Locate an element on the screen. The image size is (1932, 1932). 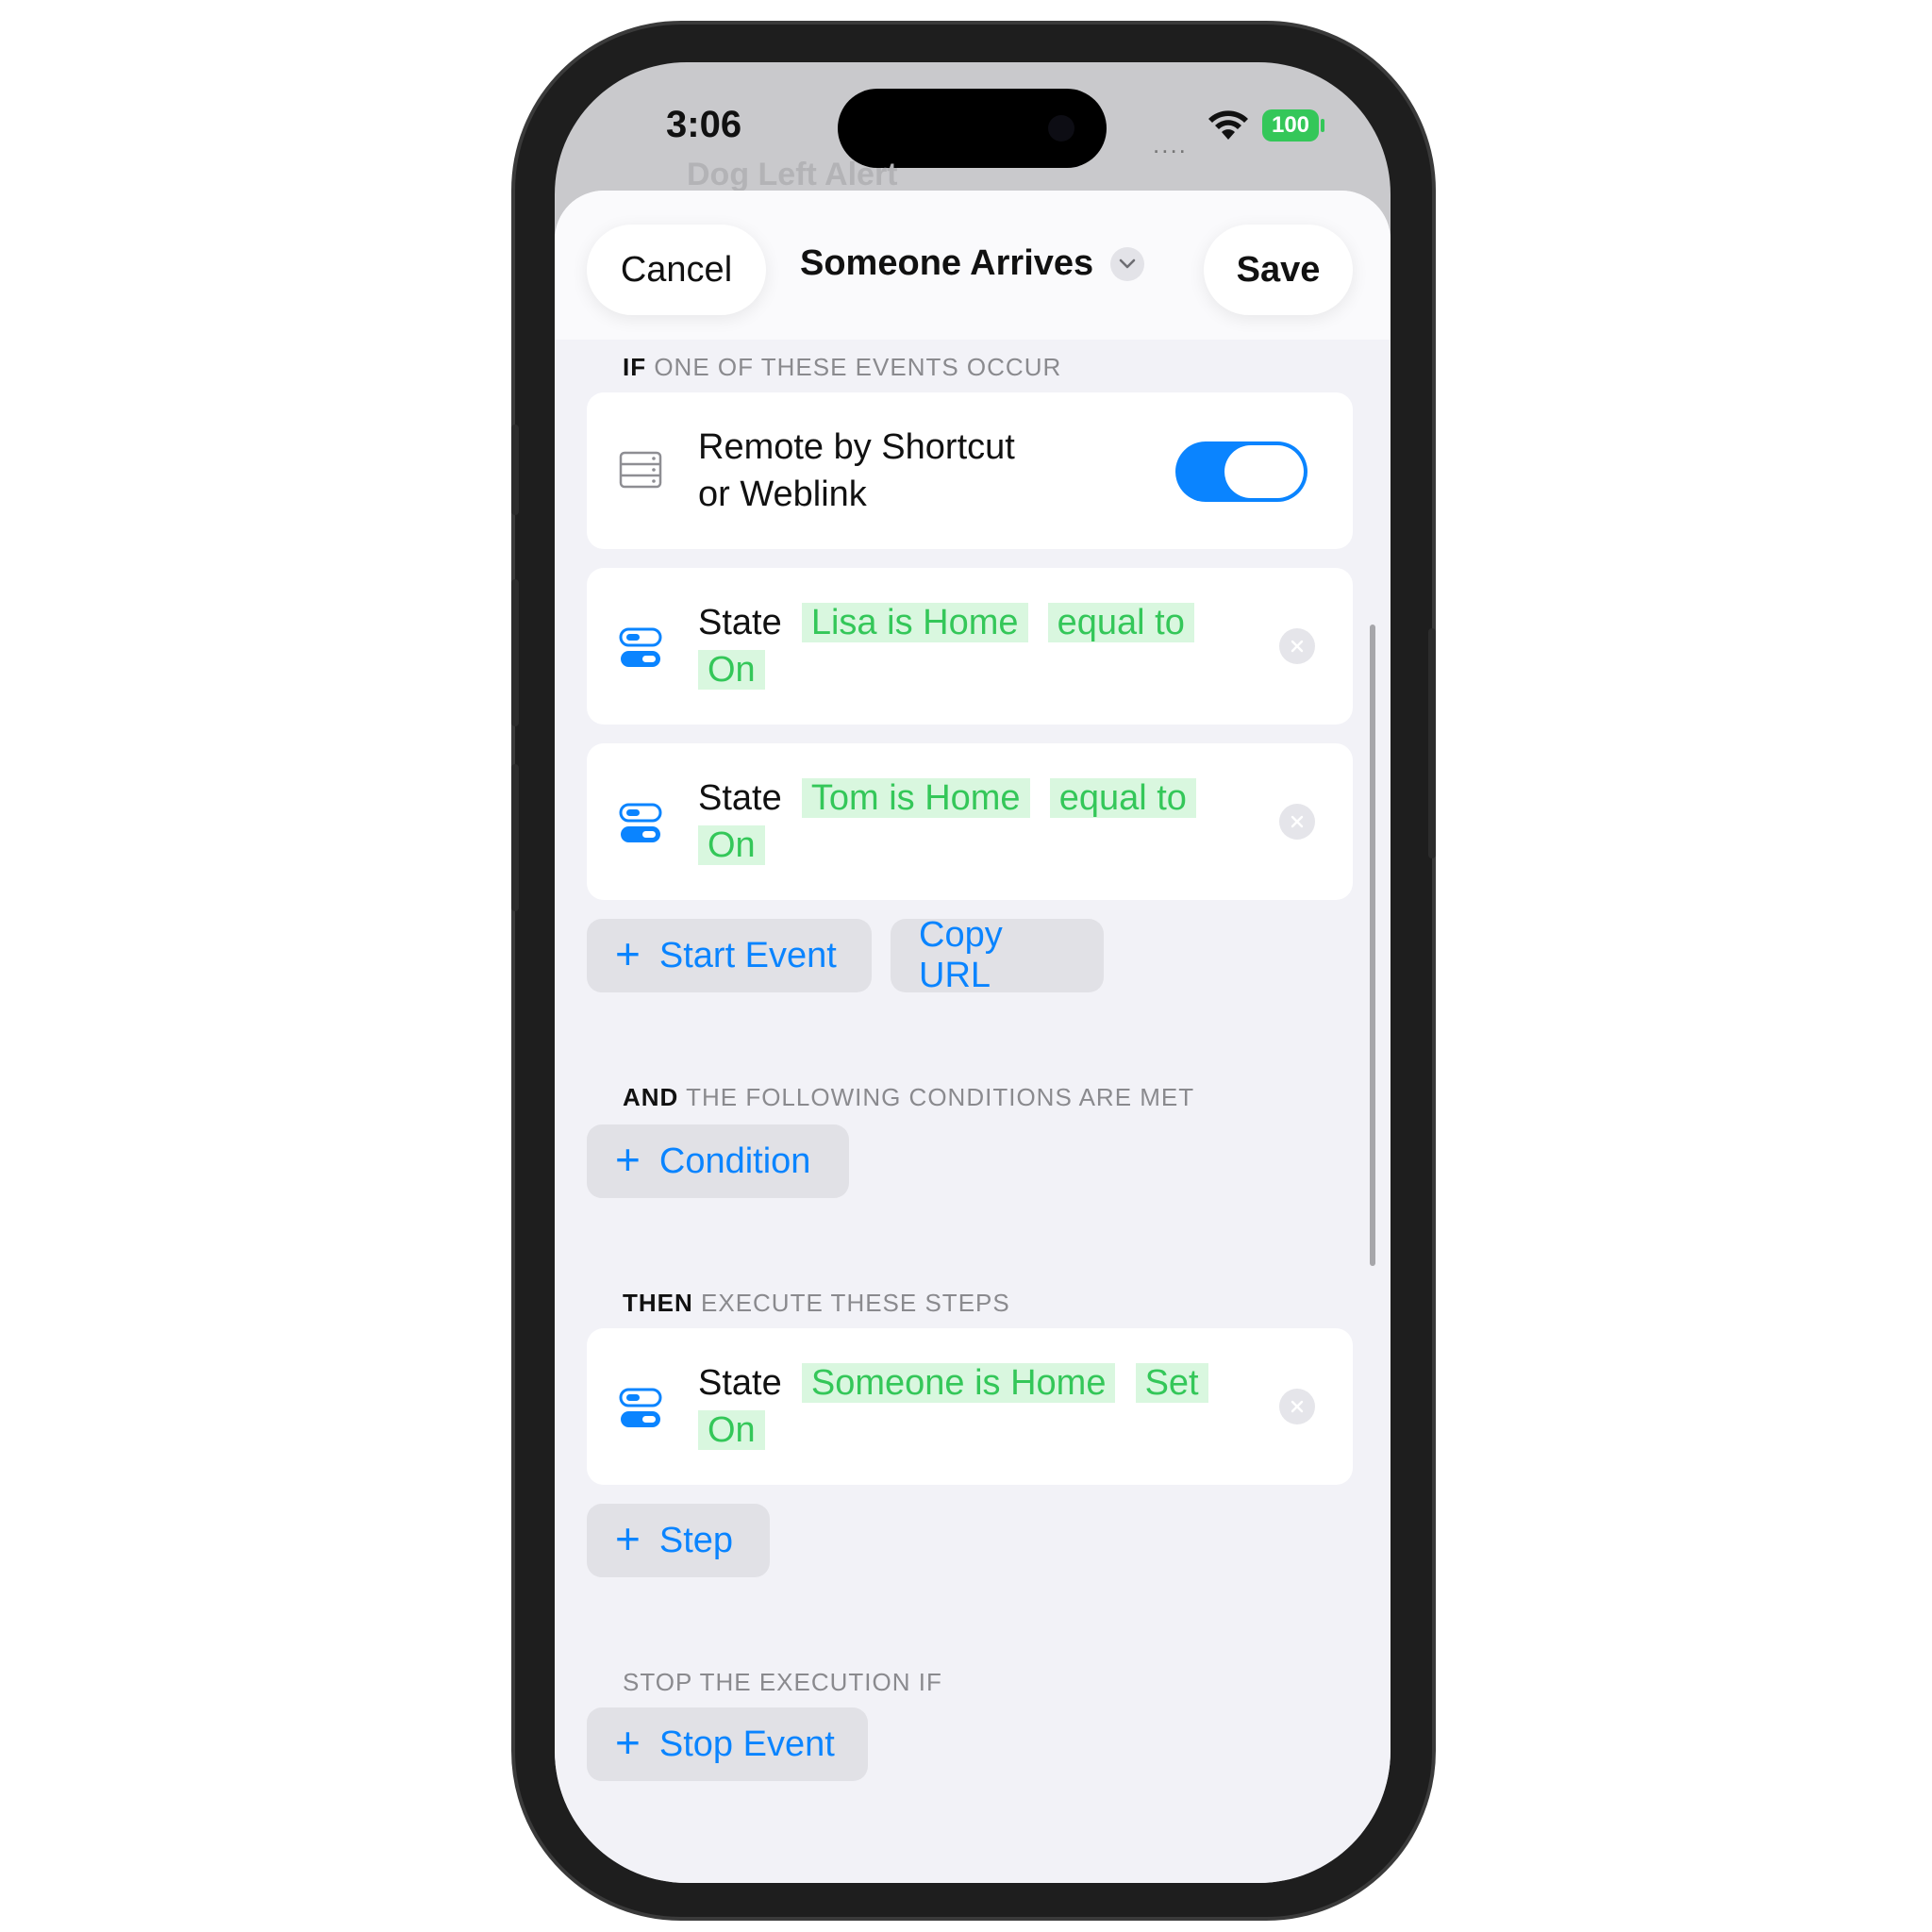
add-condition-button: + Condition is located at coordinates (718, 1161).